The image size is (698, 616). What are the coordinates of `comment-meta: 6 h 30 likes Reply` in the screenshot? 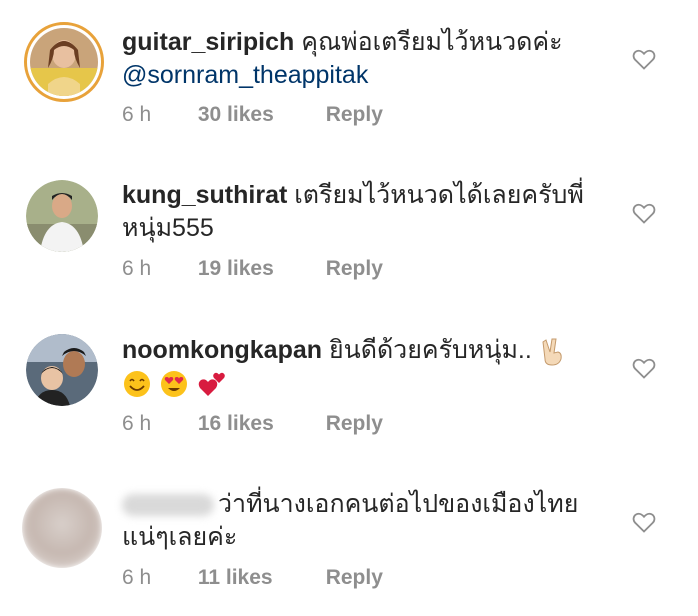 It's located at (252, 115).